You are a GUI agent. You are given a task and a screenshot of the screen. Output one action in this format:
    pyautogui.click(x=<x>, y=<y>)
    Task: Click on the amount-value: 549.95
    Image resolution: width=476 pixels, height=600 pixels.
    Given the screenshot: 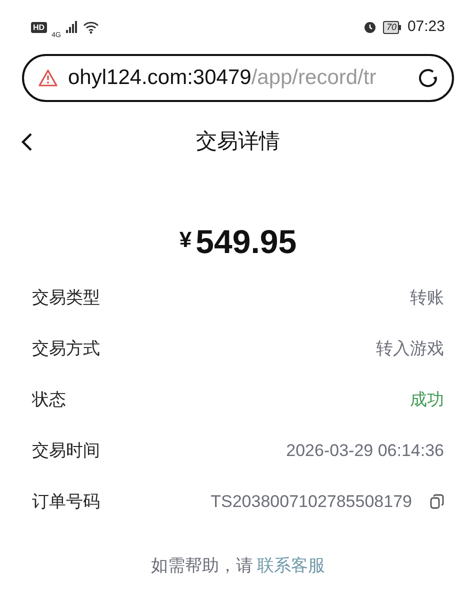 What is the action you would take?
    pyautogui.click(x=246, y=241)
    